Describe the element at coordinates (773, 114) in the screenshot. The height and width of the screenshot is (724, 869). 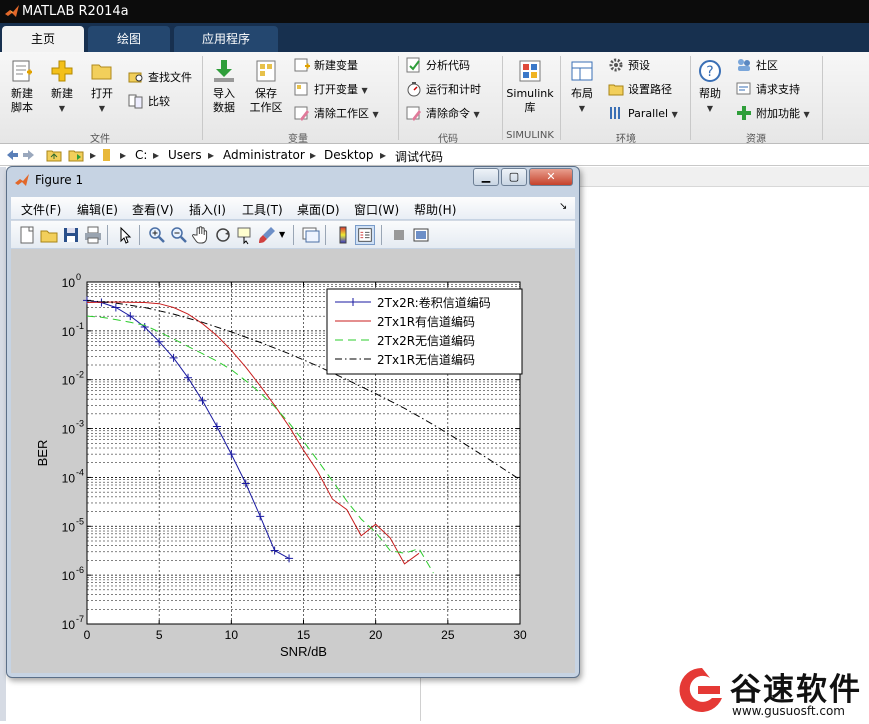
I see `add-ons-button: 附加功能 ▼` at that location.